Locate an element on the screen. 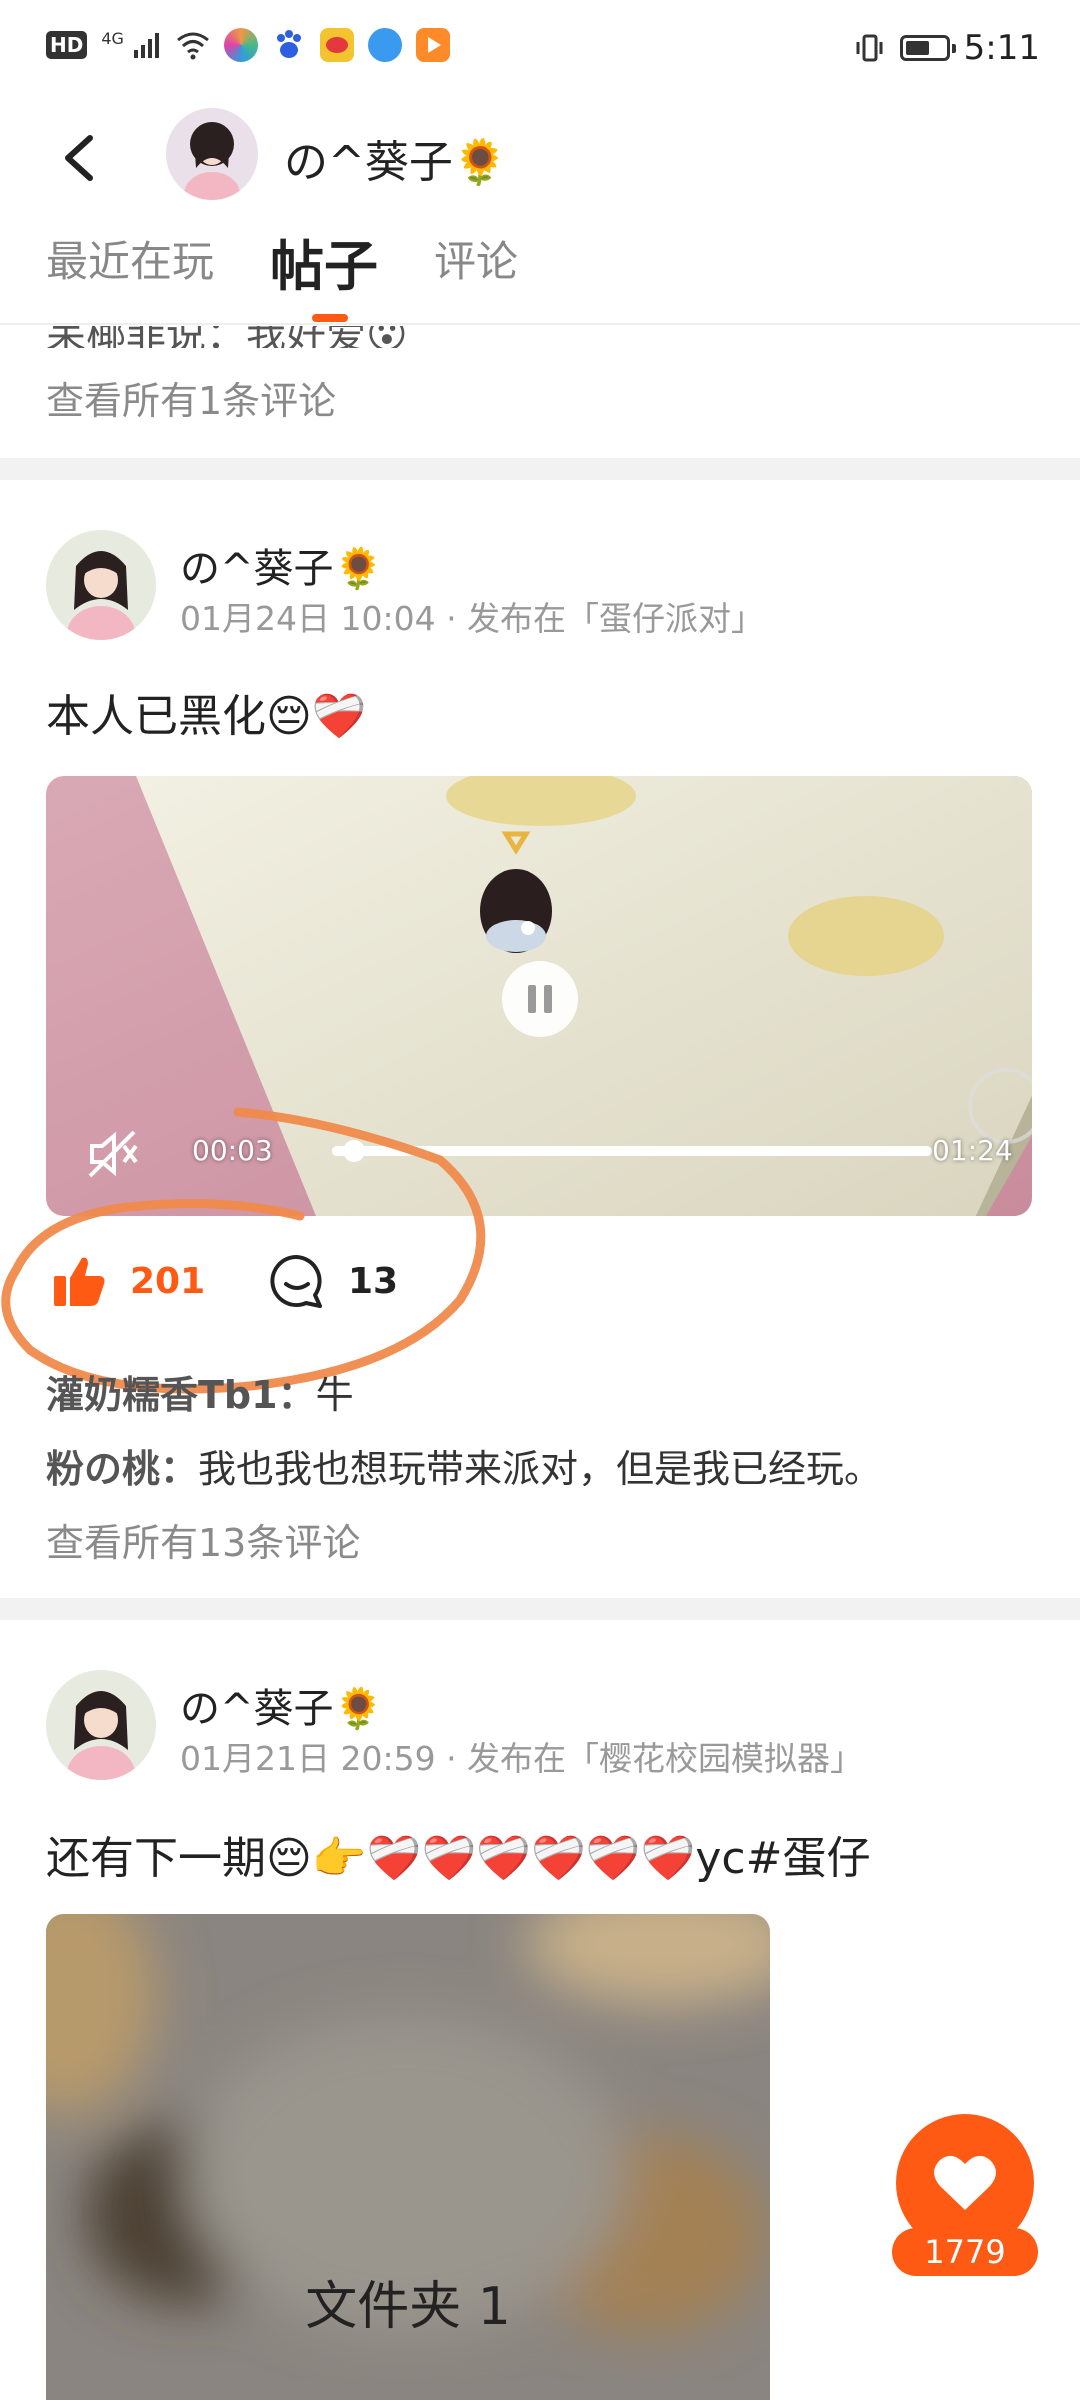  signal-icon is located at coordinates (146, 45).